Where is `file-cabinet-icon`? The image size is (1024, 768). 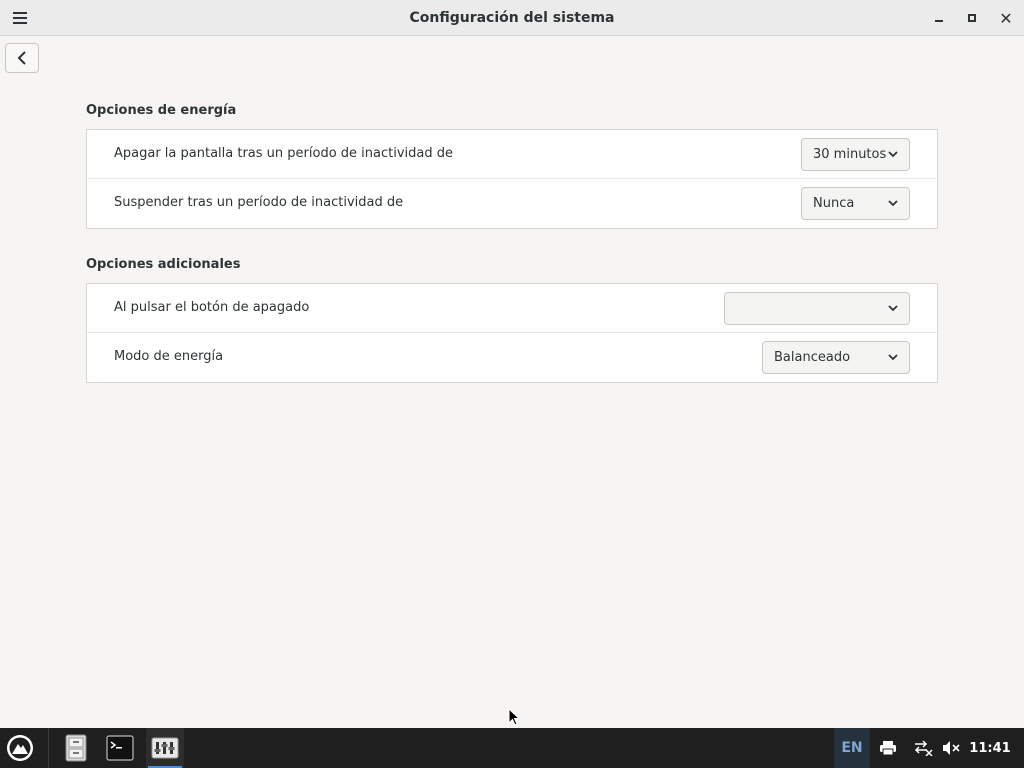 file-cabinet-icon is located at coordinates (76, 748).